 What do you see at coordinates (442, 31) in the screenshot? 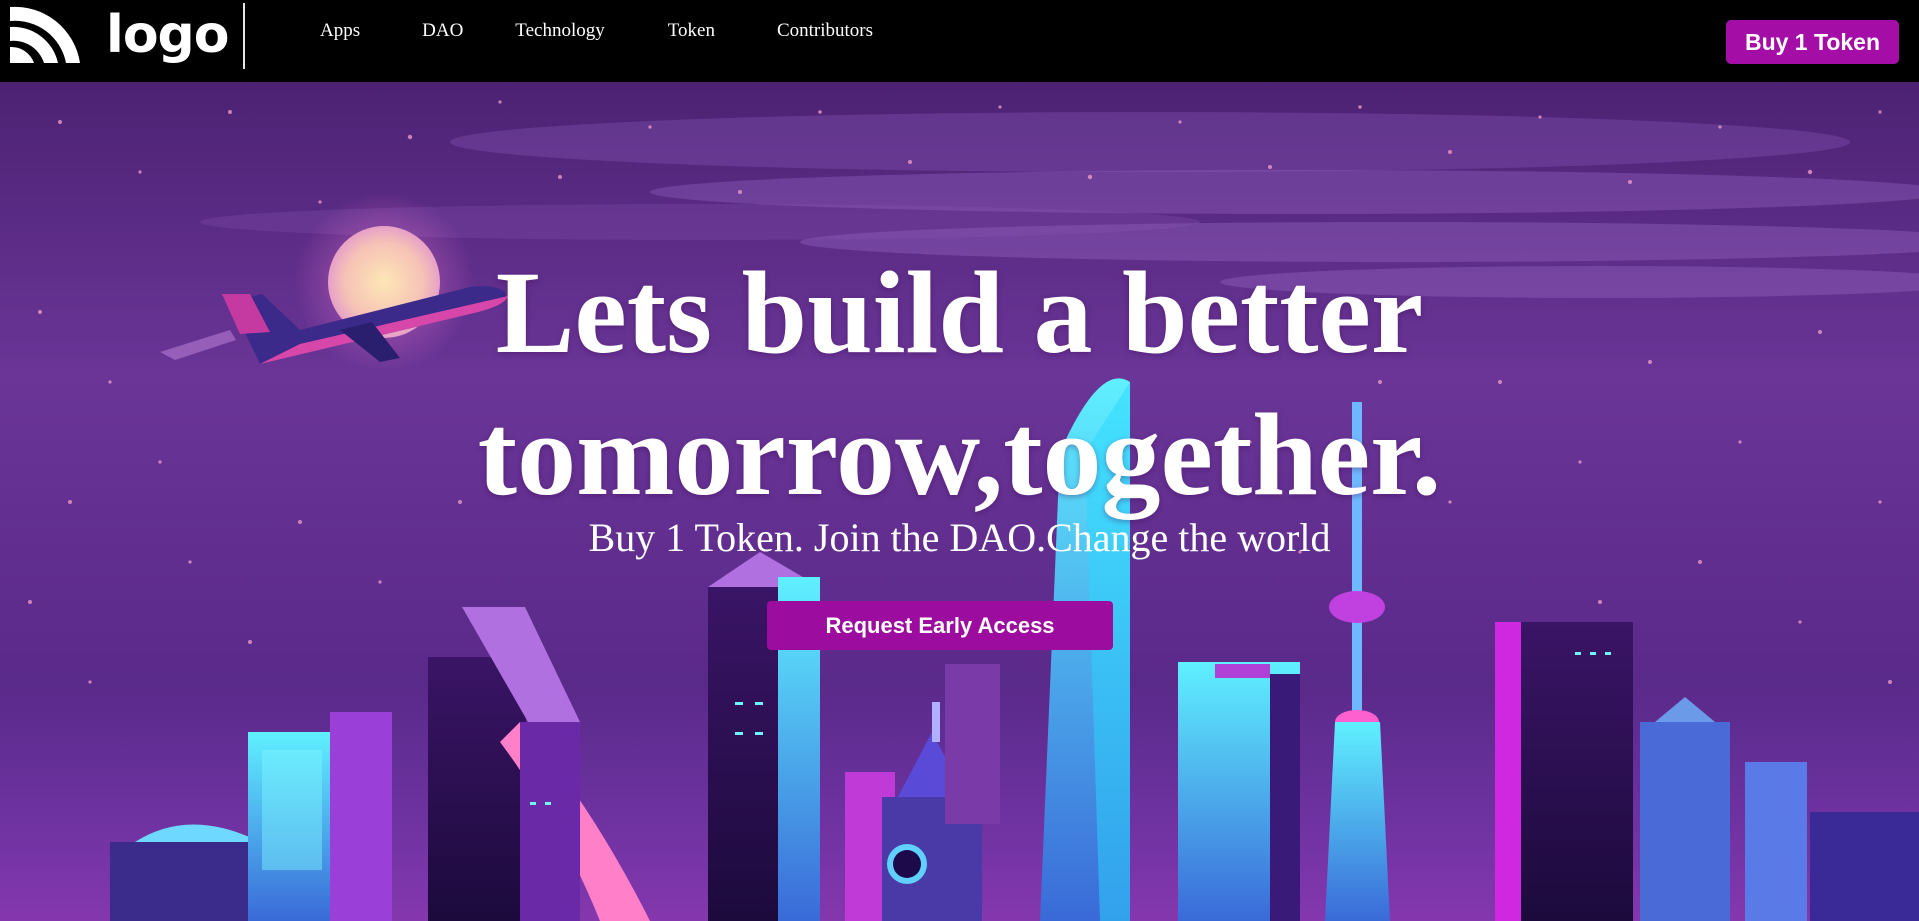
I see `nav-link-dao: DAO` at bounding box center [442, 31].